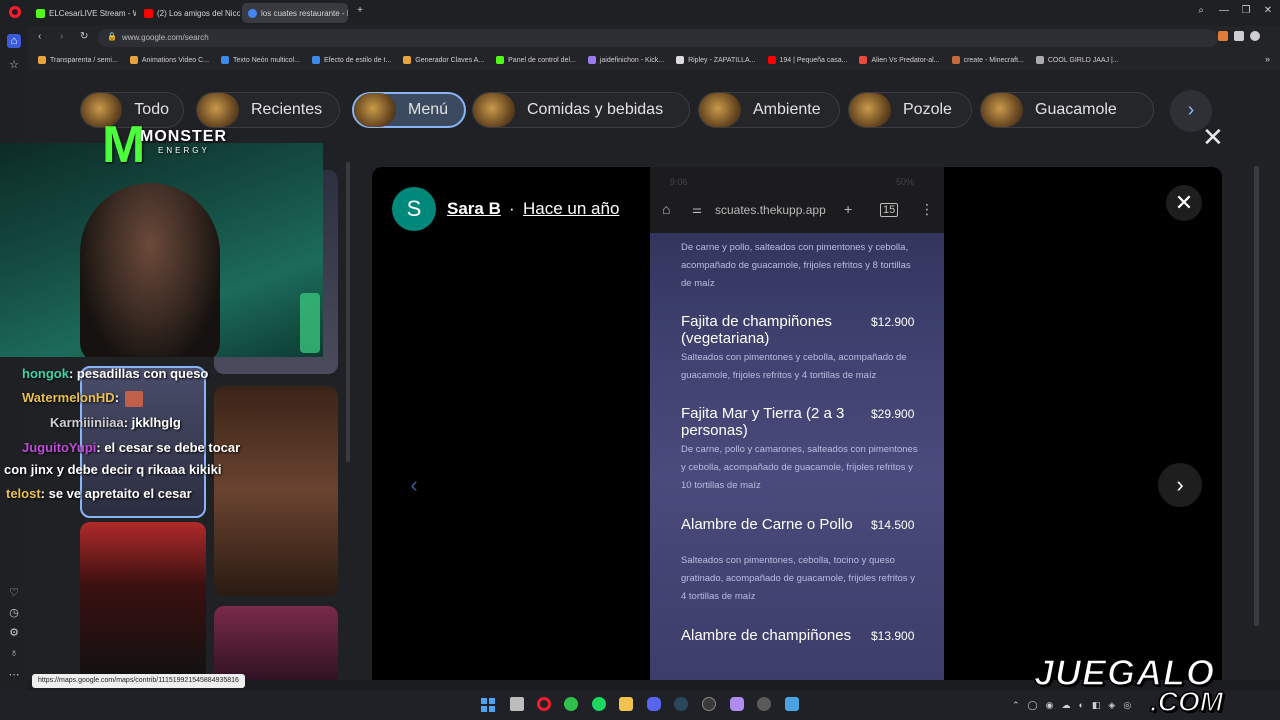 This screenshot has height=720, width=1280. Describe the element at coordinates (1201, 10) in the screenshot. I see `search-icon: ⌕` at that location.